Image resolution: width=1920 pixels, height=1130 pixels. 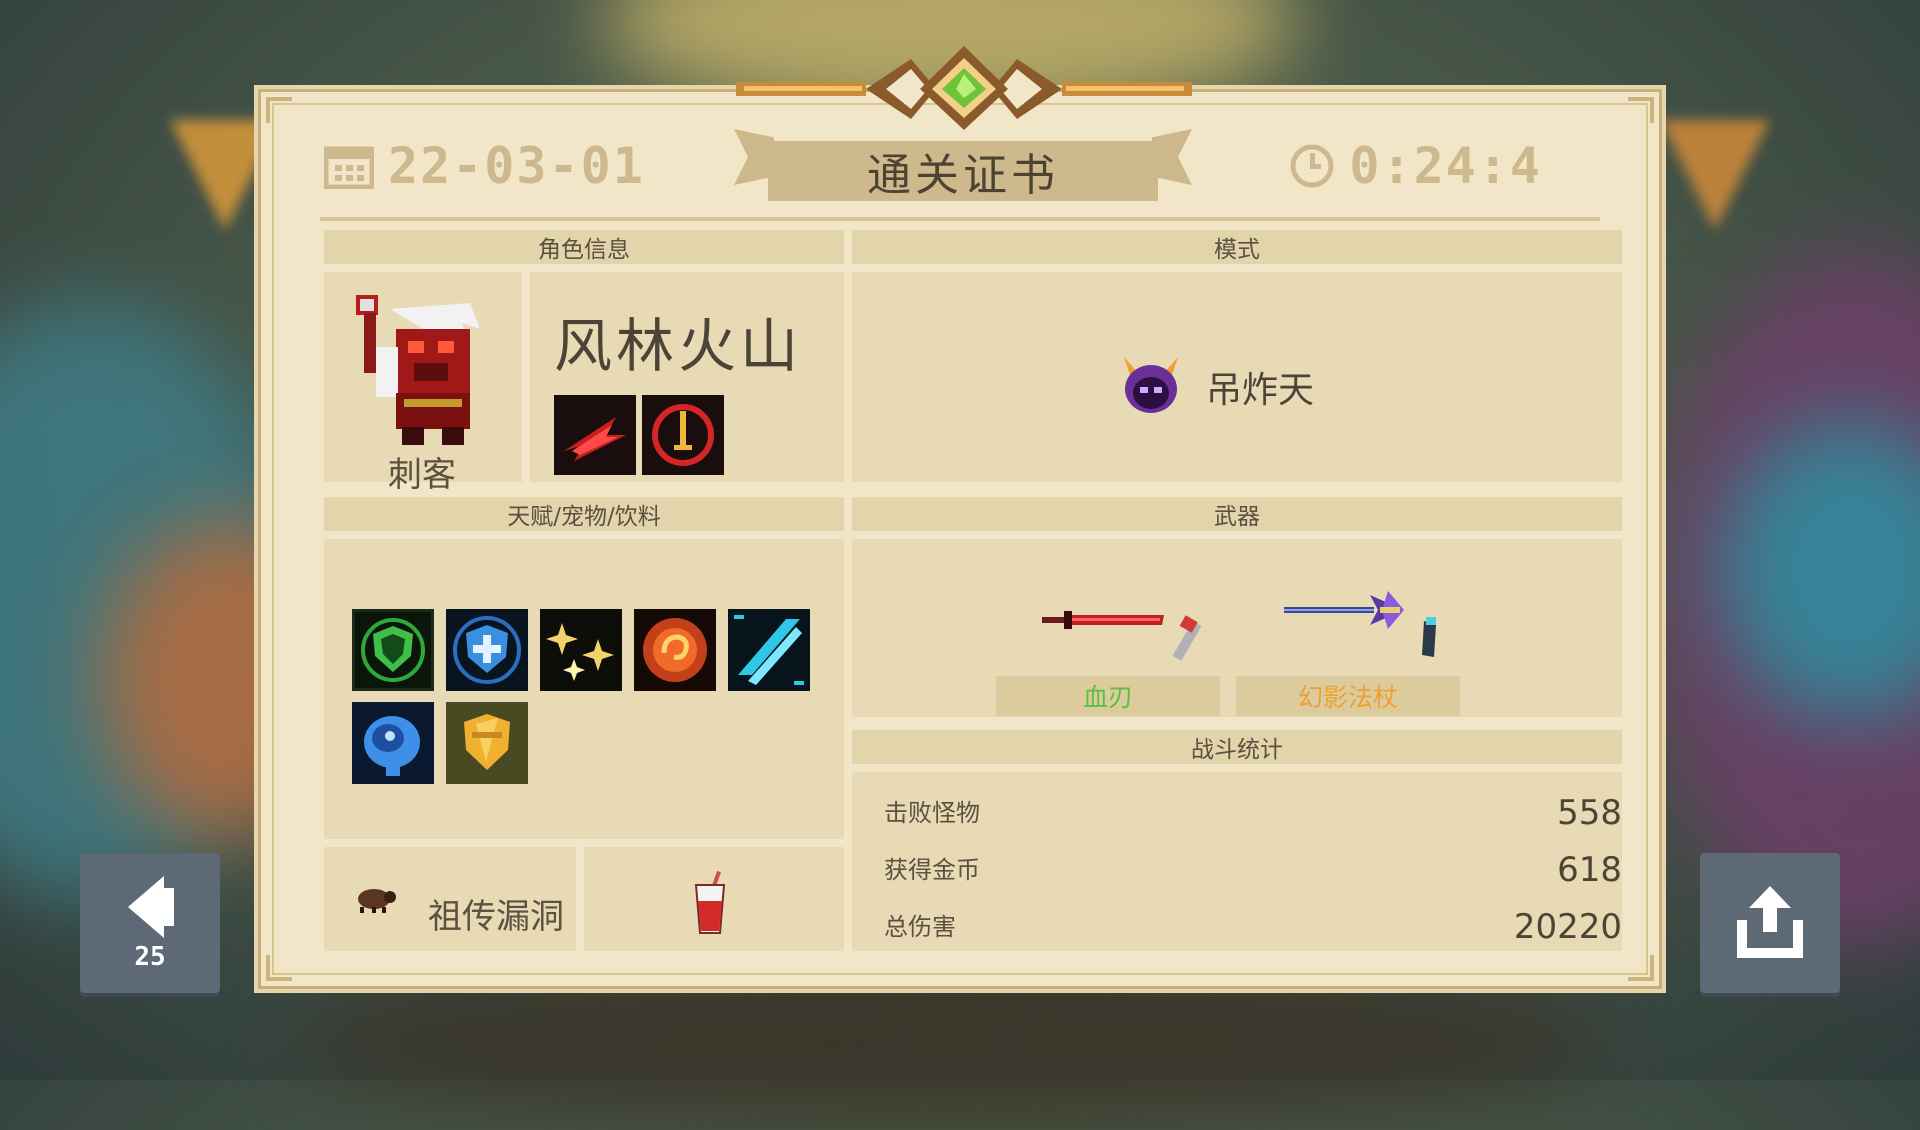 I want to click on back-arrow-icon, so click(x=151, y=907).